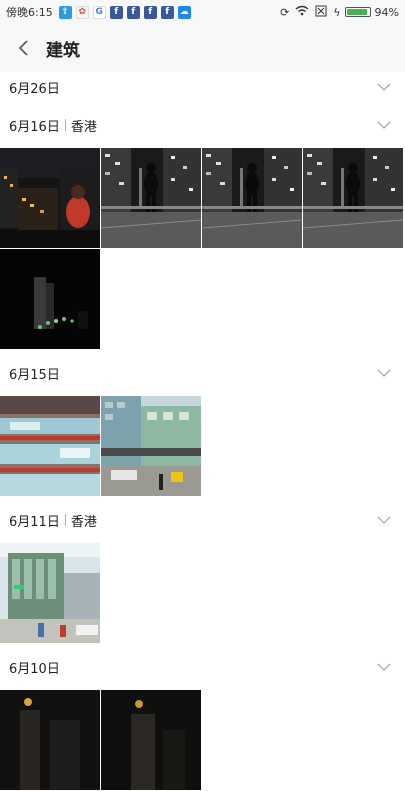 This screenshot has width=405, height=791. I want to click on wifi-icon, so click(302, 12).